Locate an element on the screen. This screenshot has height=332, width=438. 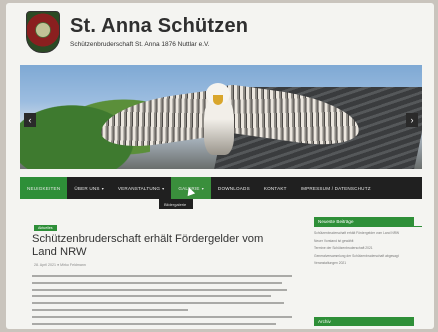
recent-post-link: Termine der Schützenbruderschaft 2021 is located at coordinates (364, 248).